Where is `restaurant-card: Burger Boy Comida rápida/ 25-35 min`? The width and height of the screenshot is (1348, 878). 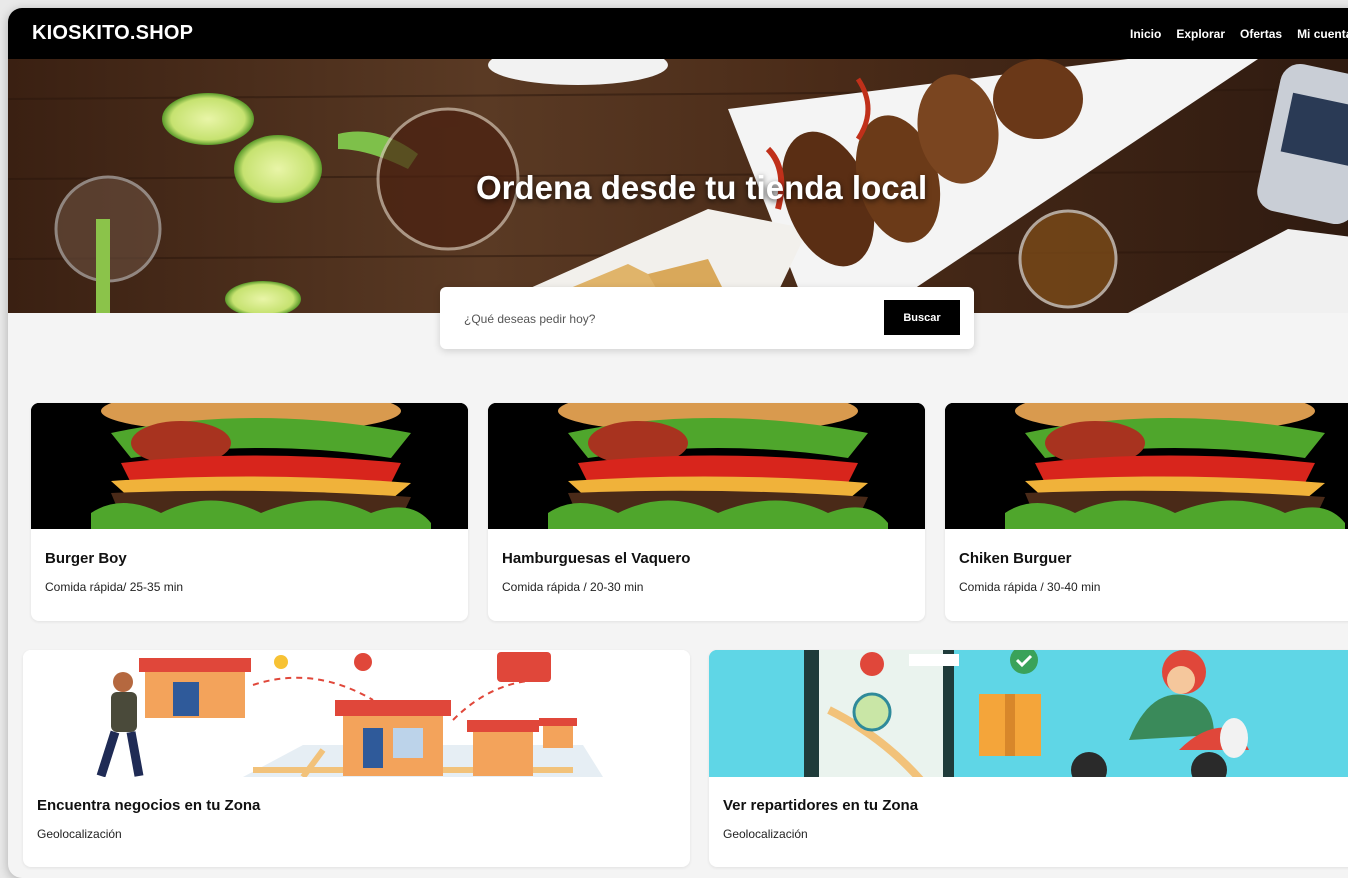 restaurant-card: Burger Boy Comida rápida/ 25-35 min is located at coordinates (249, 512).